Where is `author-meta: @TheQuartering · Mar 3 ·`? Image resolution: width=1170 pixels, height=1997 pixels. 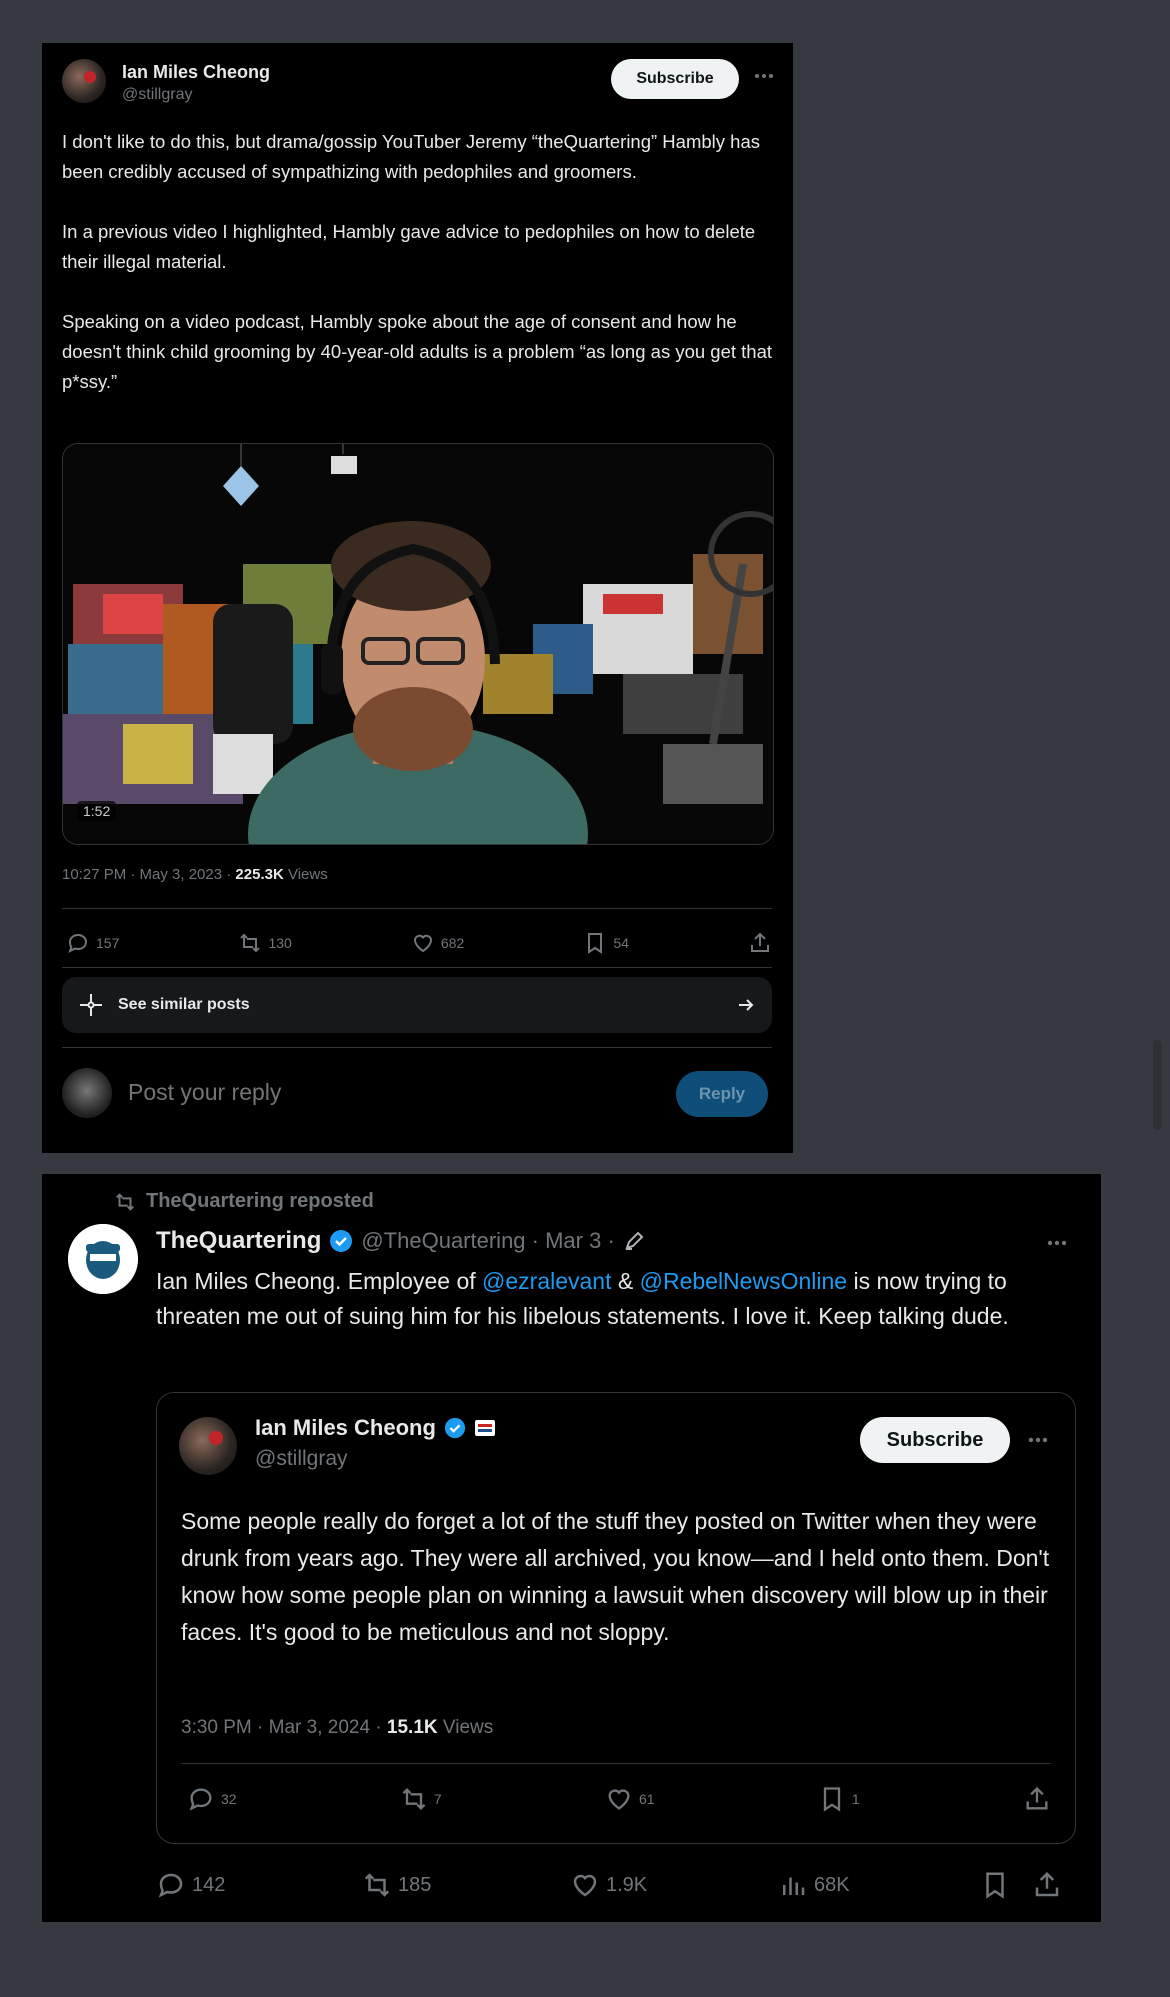
author-meta: @TheQuartering · Mar 3 · is located at coordinates (487, 1241).